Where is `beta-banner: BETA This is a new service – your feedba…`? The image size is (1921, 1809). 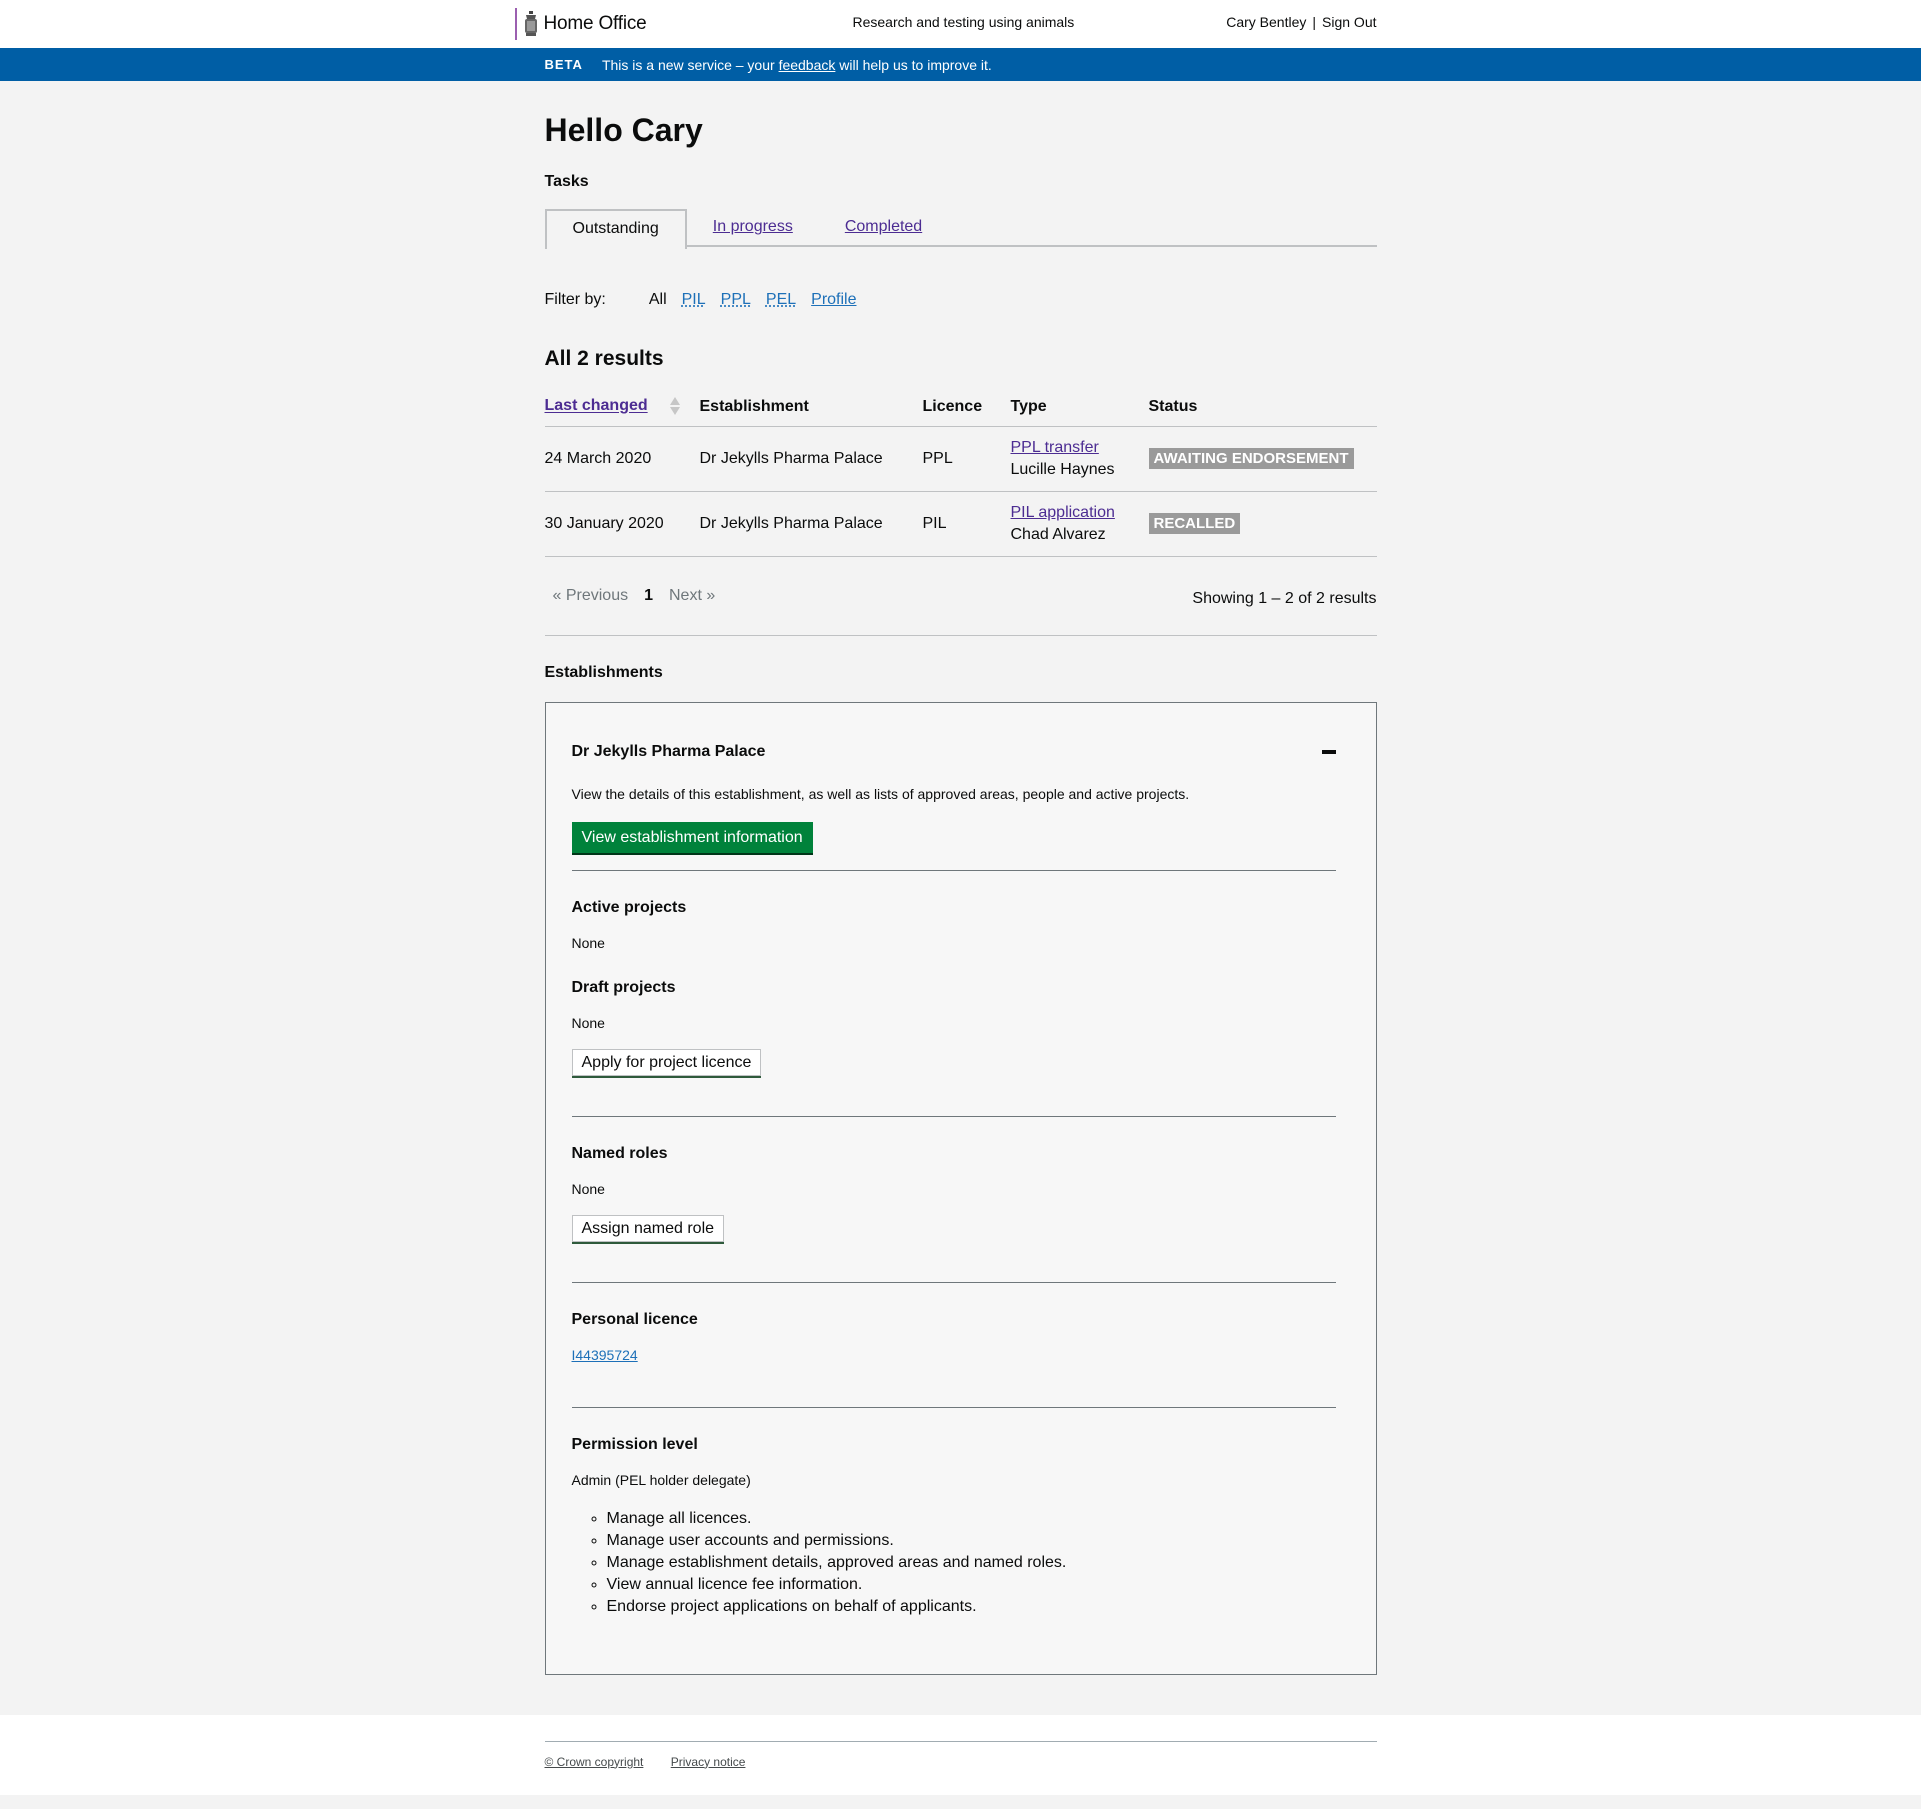
beta-banner: BETA This is a new service – your feedba… is located at coordinates (960, 64).